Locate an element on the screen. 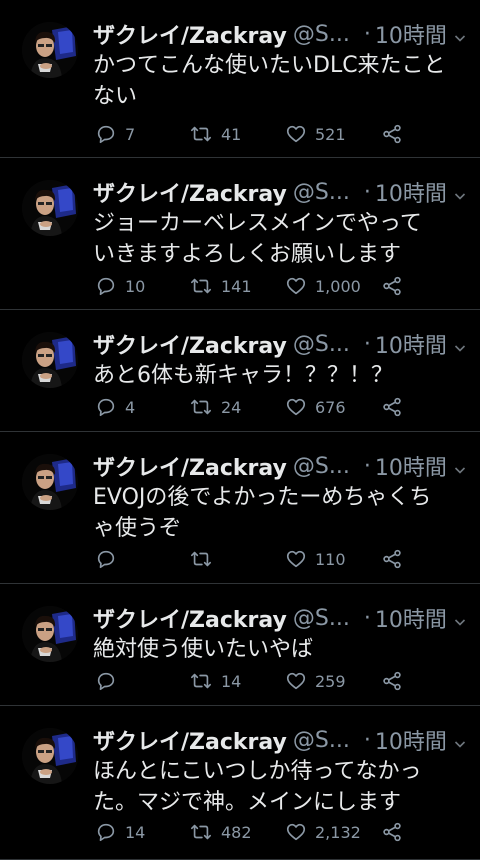 This screenshot has height=860, width=480. tweet-text-line: かつてこんな使いたいDLC来たこと is located at coordinates (269, 65).